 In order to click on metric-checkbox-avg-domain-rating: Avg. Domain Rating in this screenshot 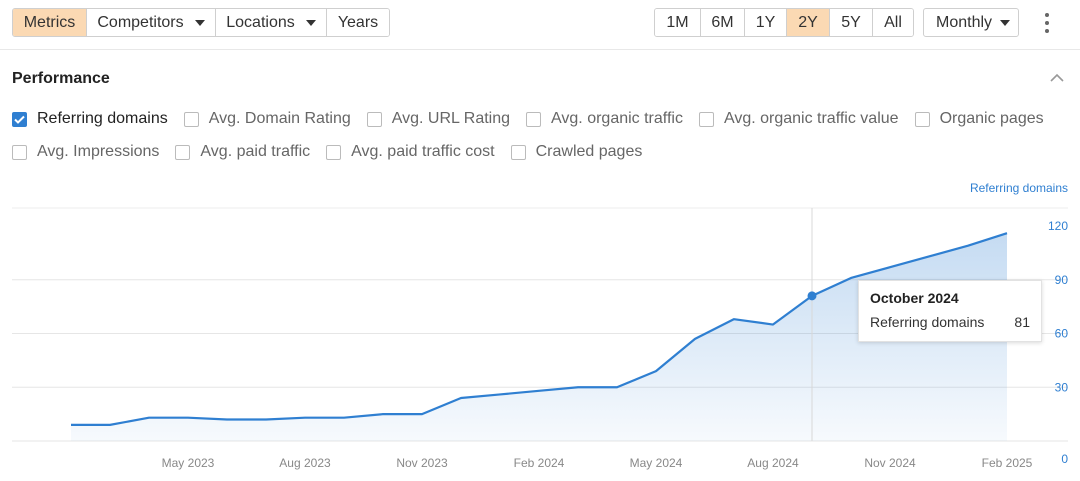, I will do `click(267, 119)`.